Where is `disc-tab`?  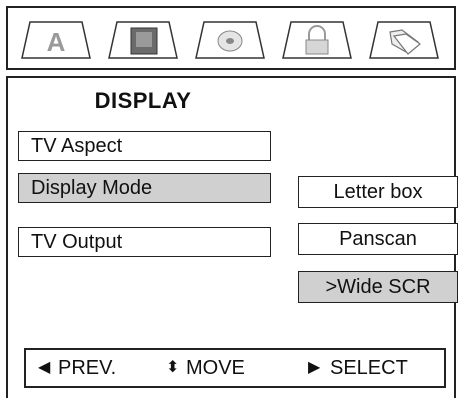 disc-tab is located at coordinates (230, 40).